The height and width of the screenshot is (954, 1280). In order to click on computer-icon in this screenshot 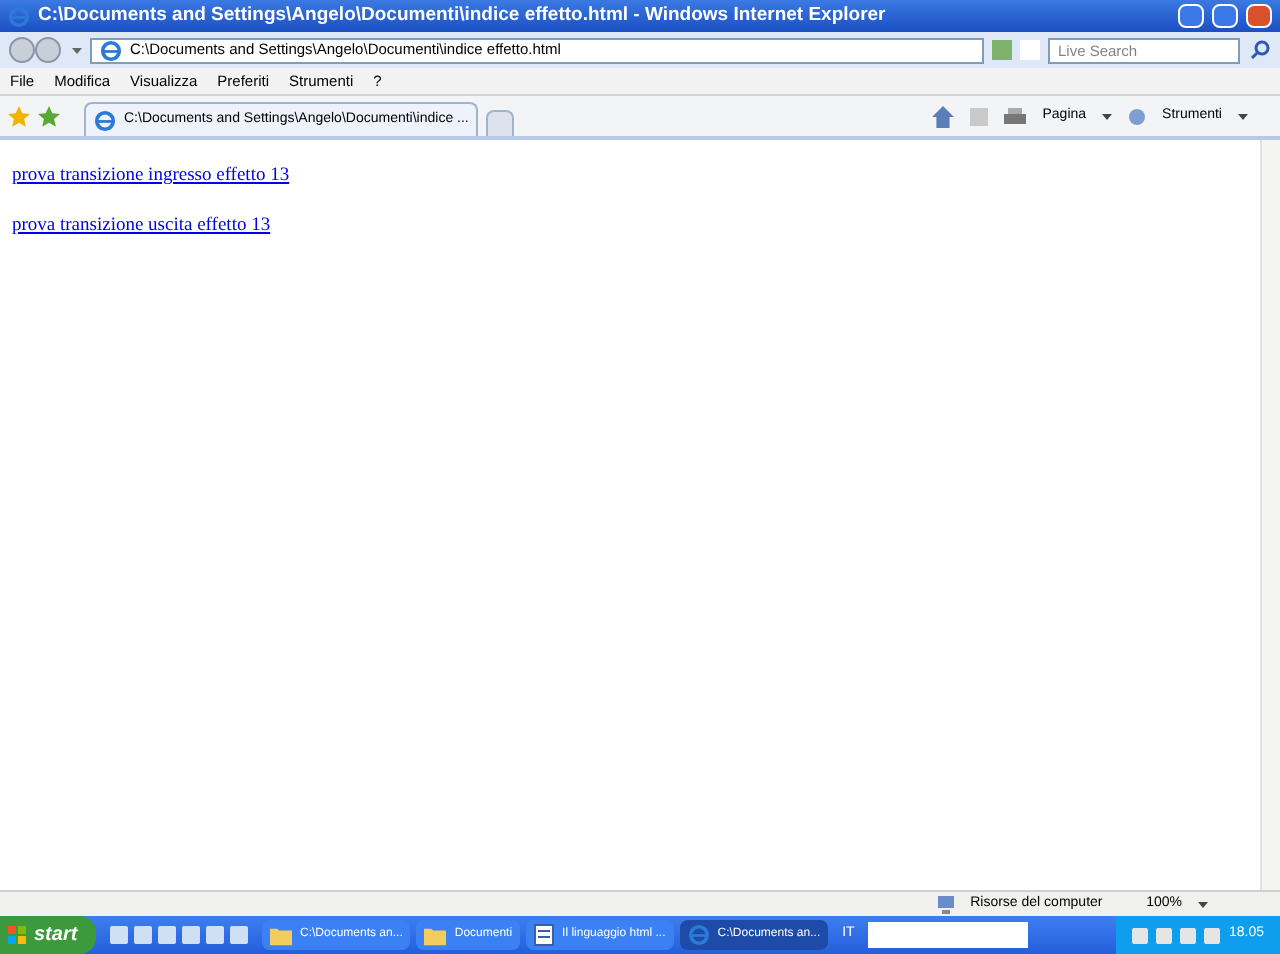, I will do `click(946, 904)`.